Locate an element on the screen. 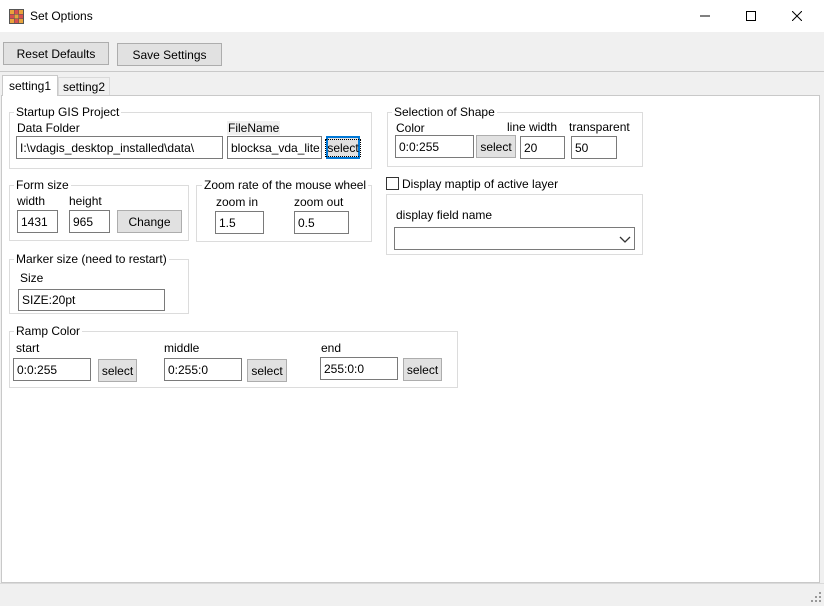  startup-select-button: select is located at coordinates (343, 147).